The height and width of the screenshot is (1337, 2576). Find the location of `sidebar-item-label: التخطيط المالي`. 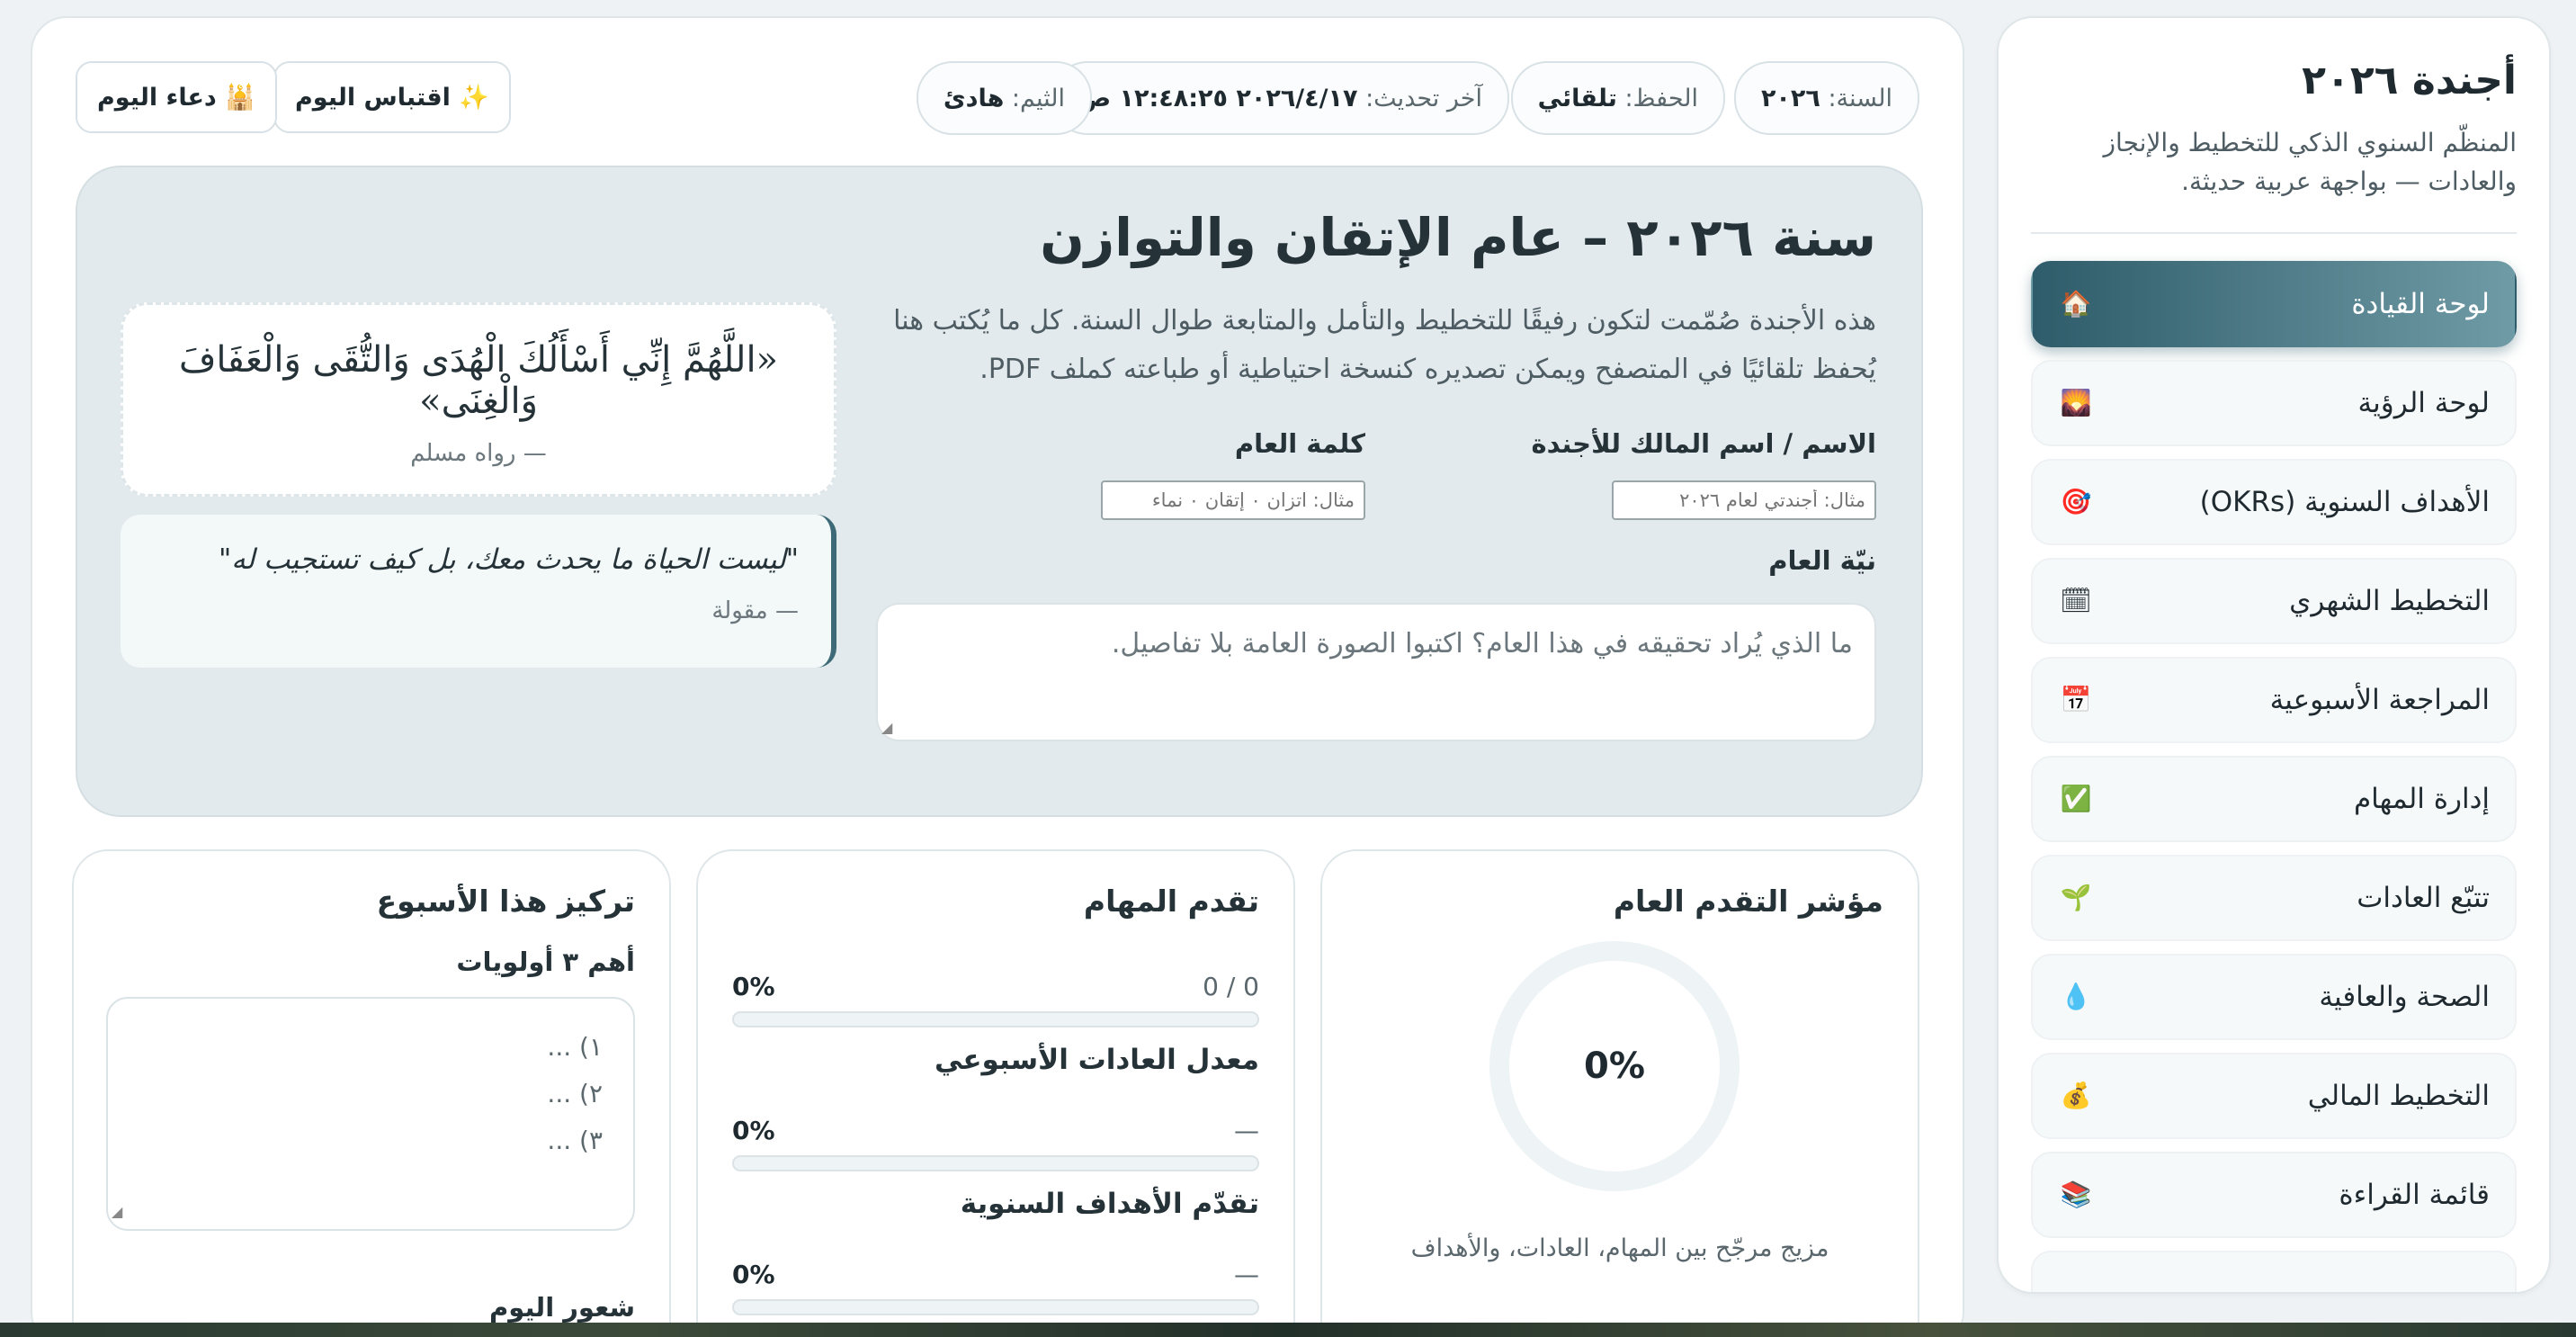

sidebar-item-label: التخطيط المالي is located at coordinates (2398, 1095).